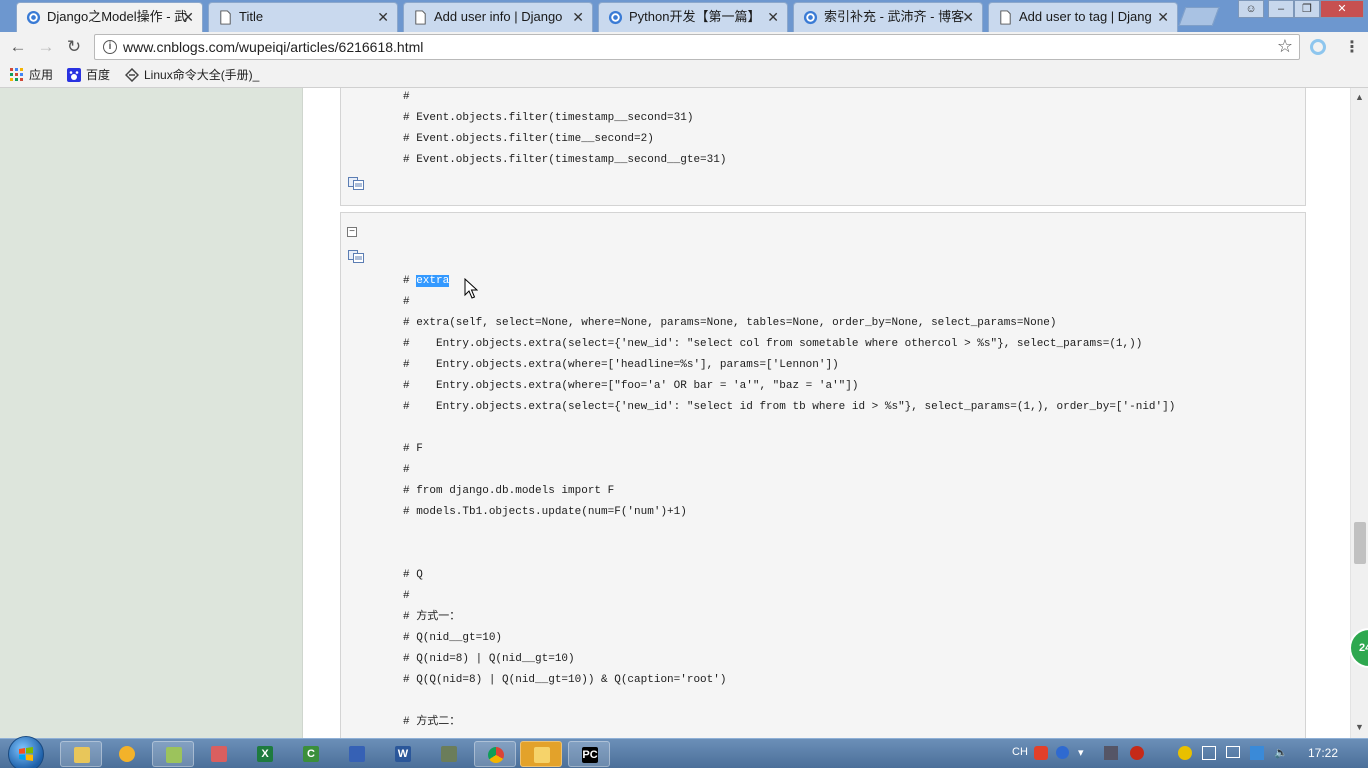 The height and width of the screenshot is (768, 1368). Describe the element at coordinates (16, 74) in the screenshot. I see `apps-grid-icon` at that location.